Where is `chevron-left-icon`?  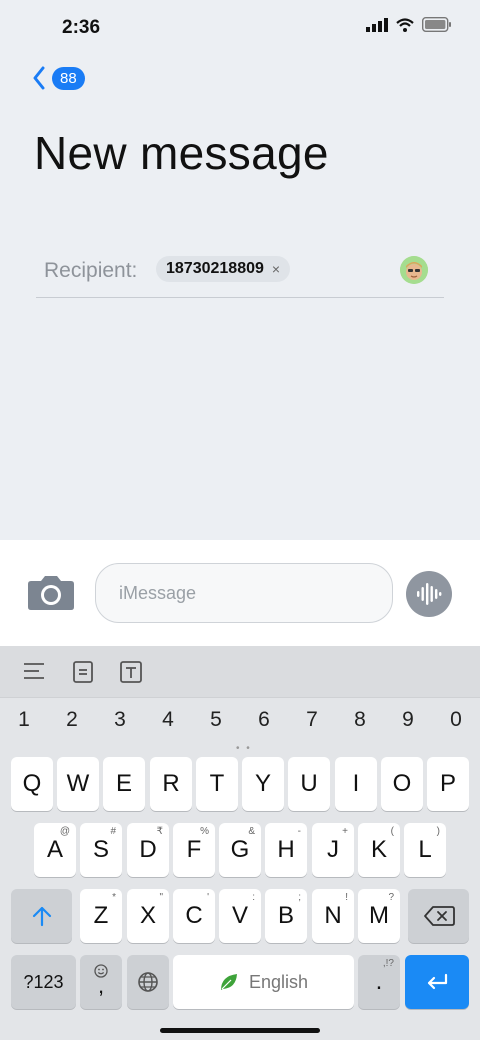
chevron-left-icon is located at coordinates (39, 78).